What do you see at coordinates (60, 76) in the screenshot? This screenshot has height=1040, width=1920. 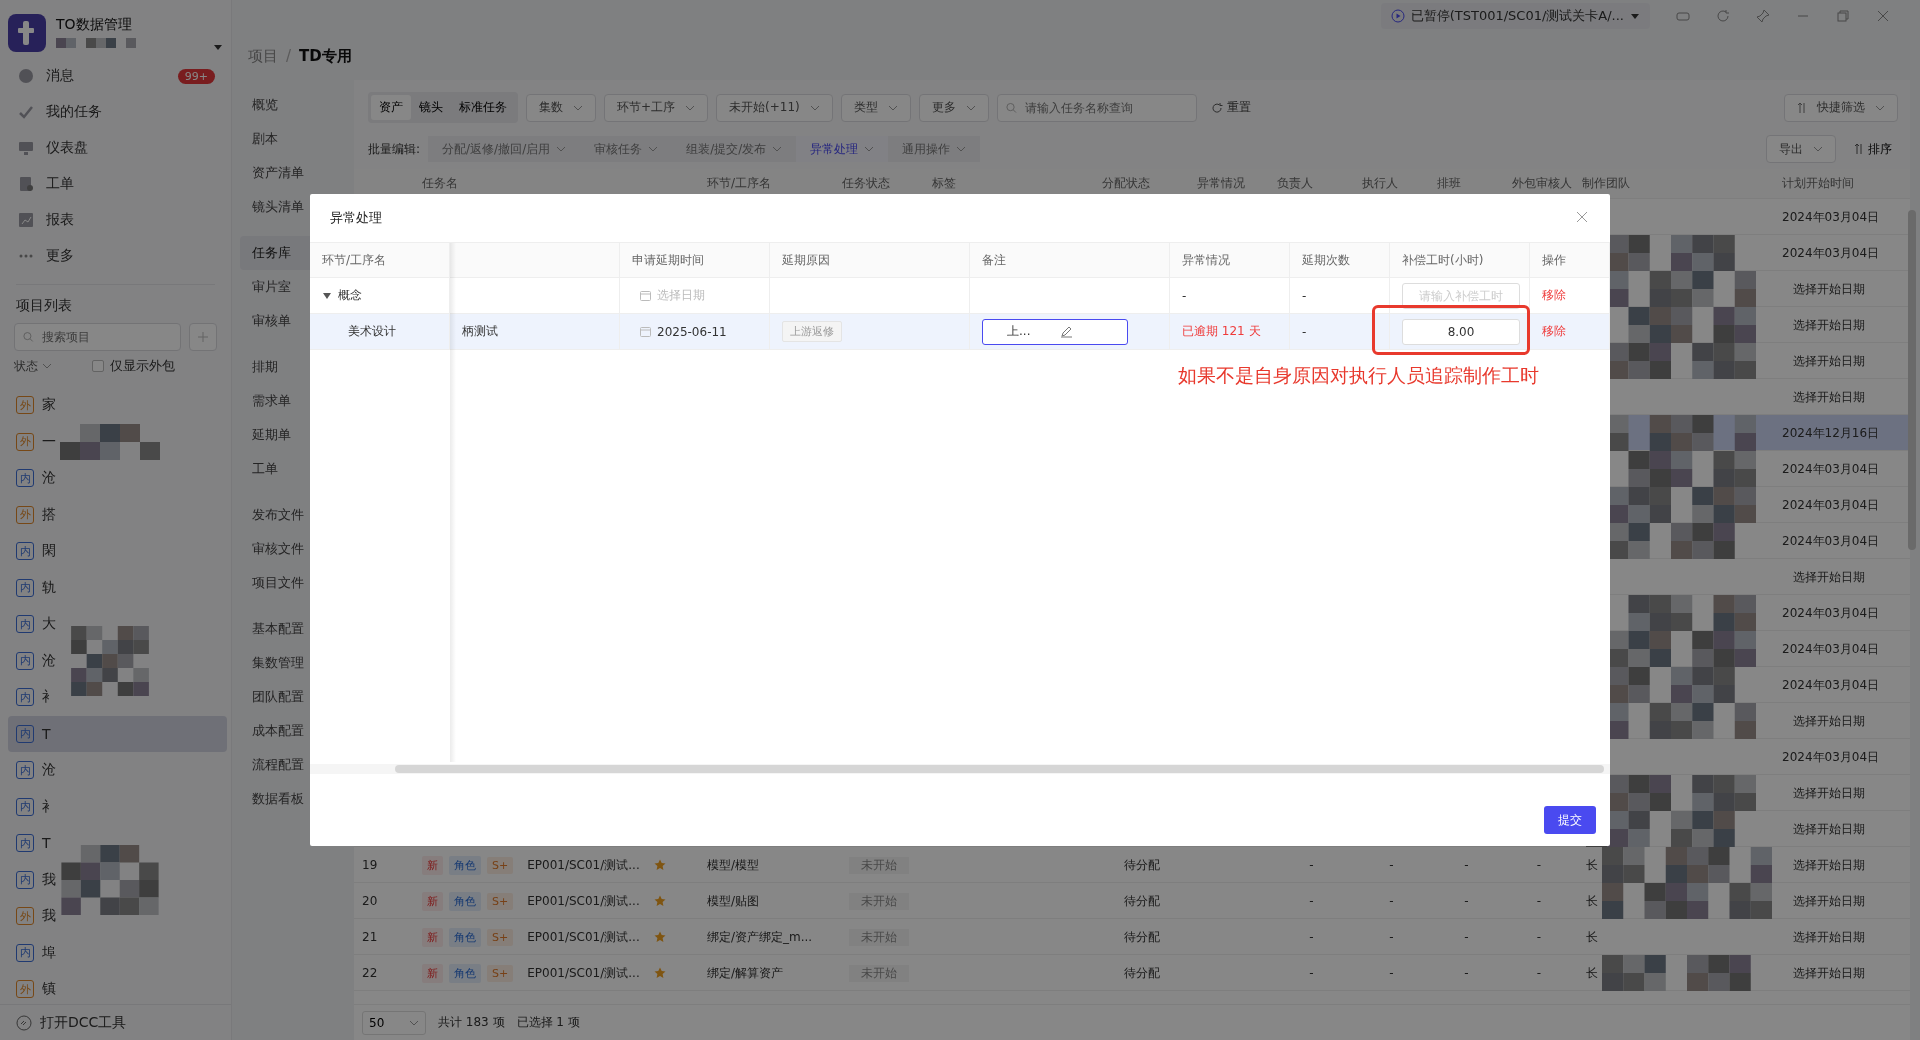 I see `menu-label: 消息` at bounding box center [60, 76].